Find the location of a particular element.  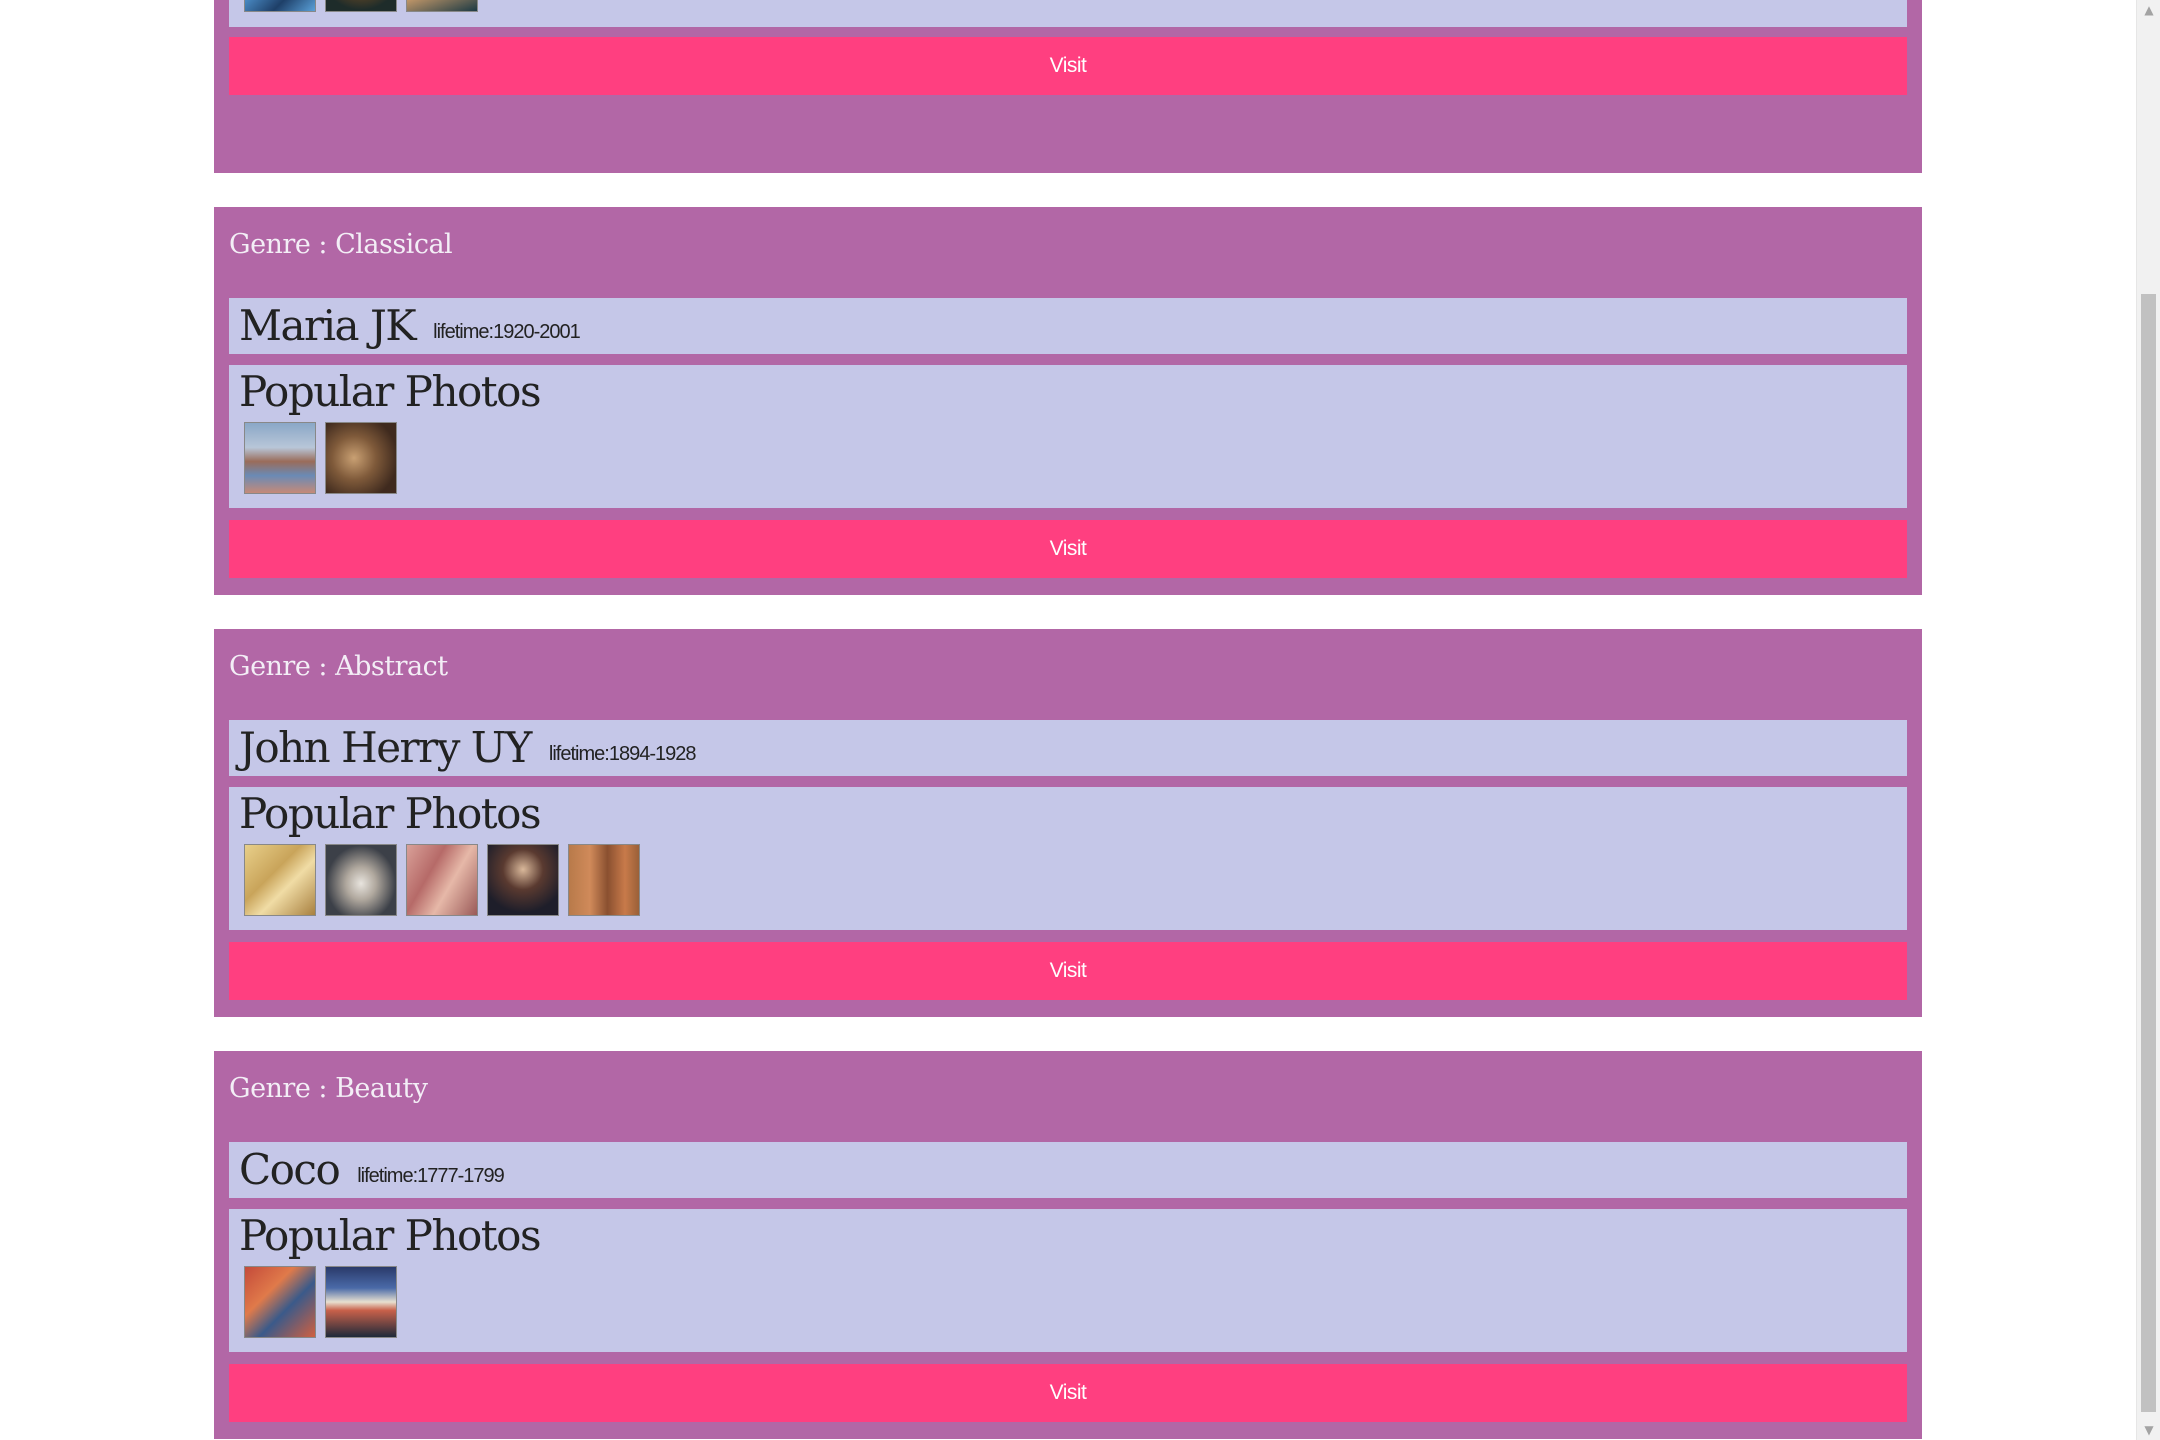

artist-lifetime: lifetime:1920-2001 is located at coordinates (507, 332).